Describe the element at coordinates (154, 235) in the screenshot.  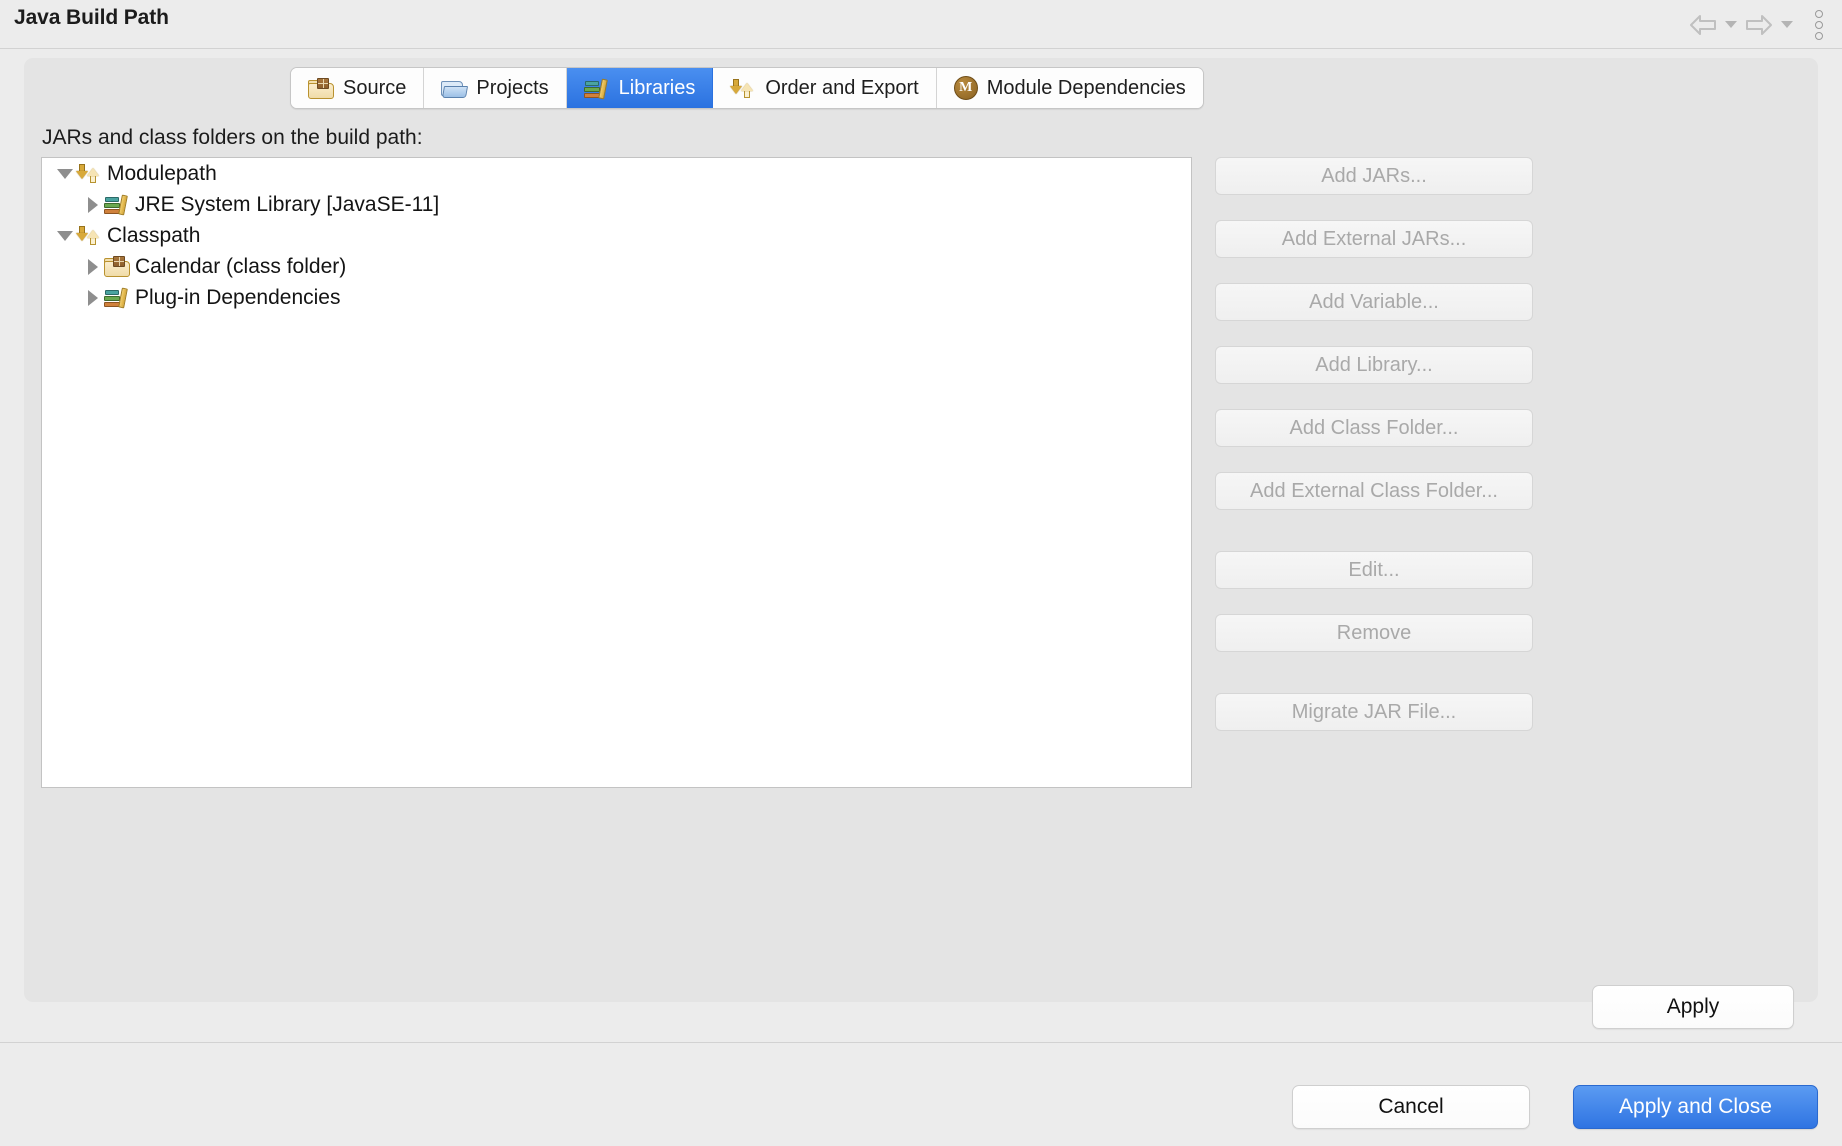
I see `tree-label-classpath: Classpath` at that location.